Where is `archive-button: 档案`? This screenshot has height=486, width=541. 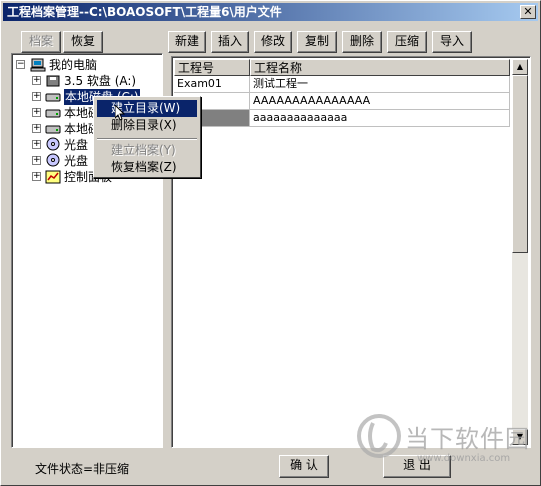
archive-button: 档案 is located at coordinates (41, 42).